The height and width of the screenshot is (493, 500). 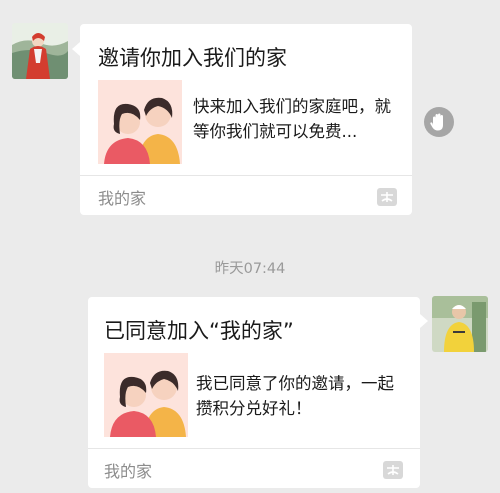 I want to click on sender-avatar-image, so click(x=40, y=51).